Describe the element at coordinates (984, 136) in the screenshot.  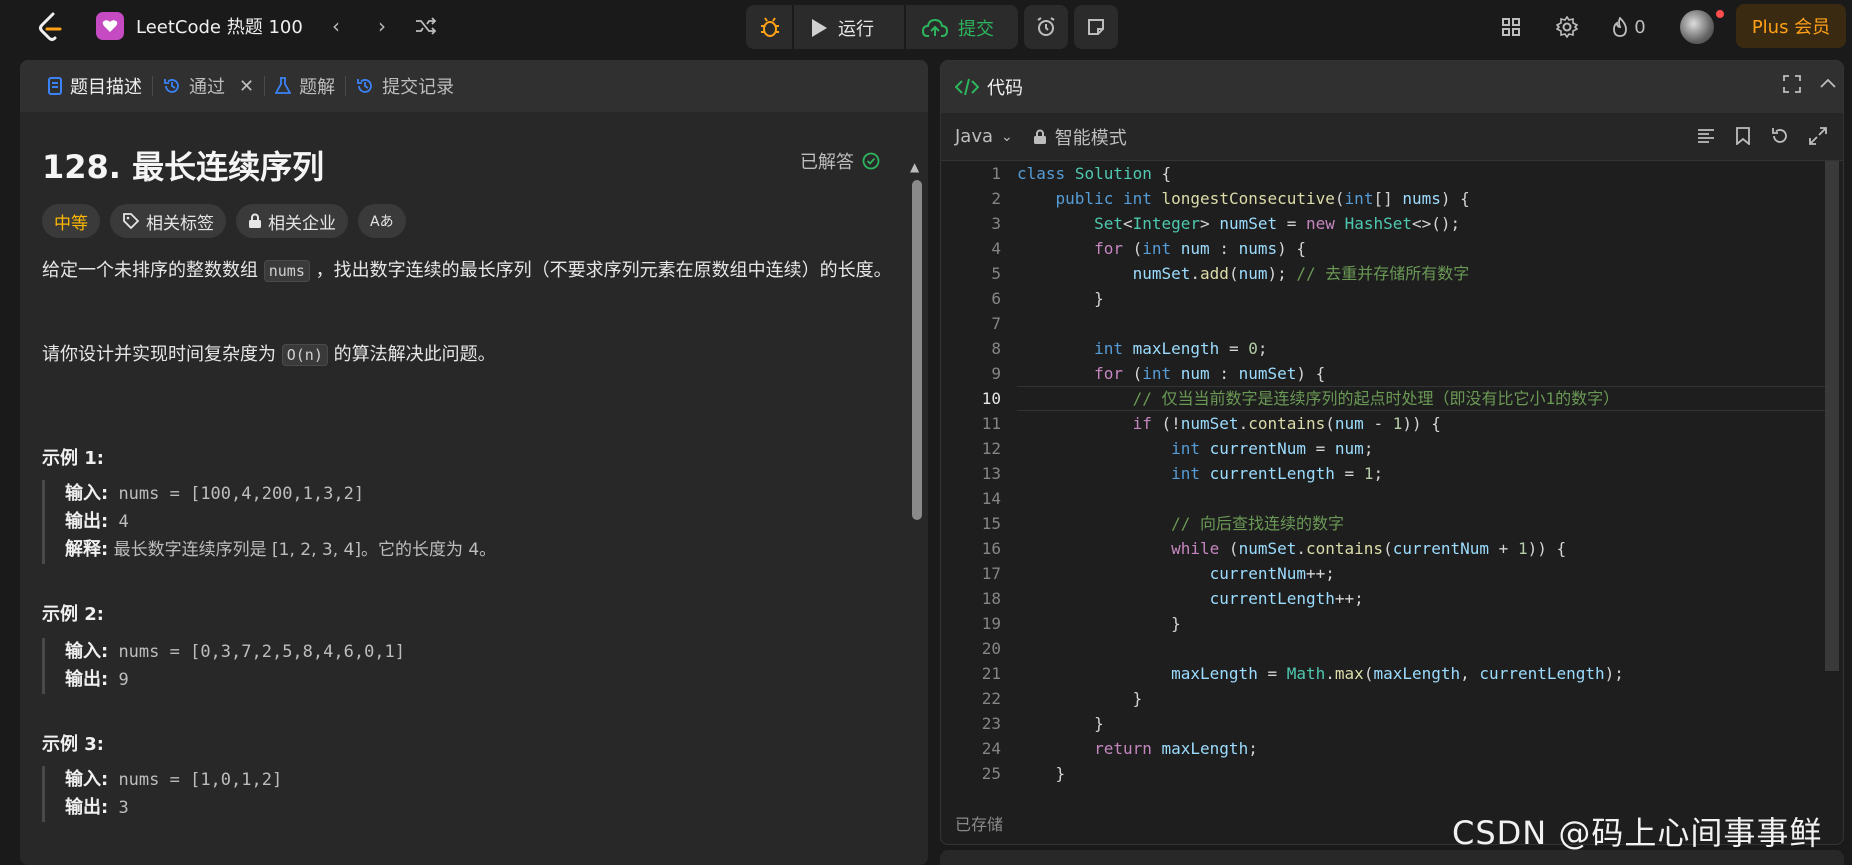
I see `language-select: Java ⌄` at that location.